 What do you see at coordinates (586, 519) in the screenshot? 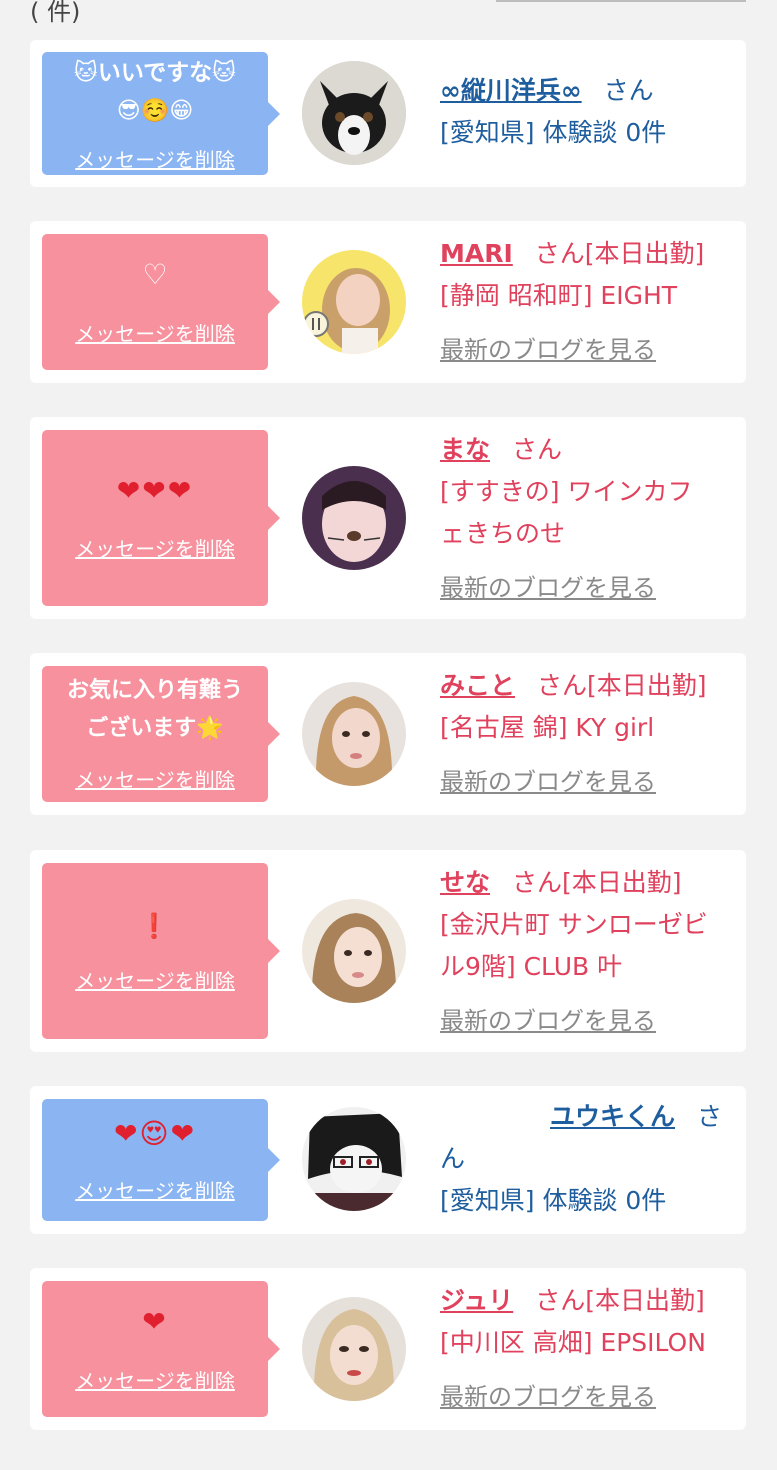
I see `sender-info: まな さん [すすきの] ワインカフ ェきちのせ 最新のブログを見る` at bounding box center [586, 519].